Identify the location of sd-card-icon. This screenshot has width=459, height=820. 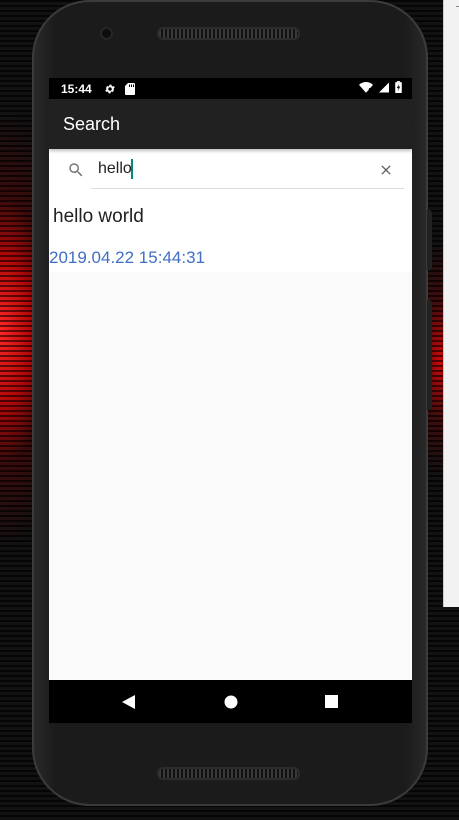
(129, 88).